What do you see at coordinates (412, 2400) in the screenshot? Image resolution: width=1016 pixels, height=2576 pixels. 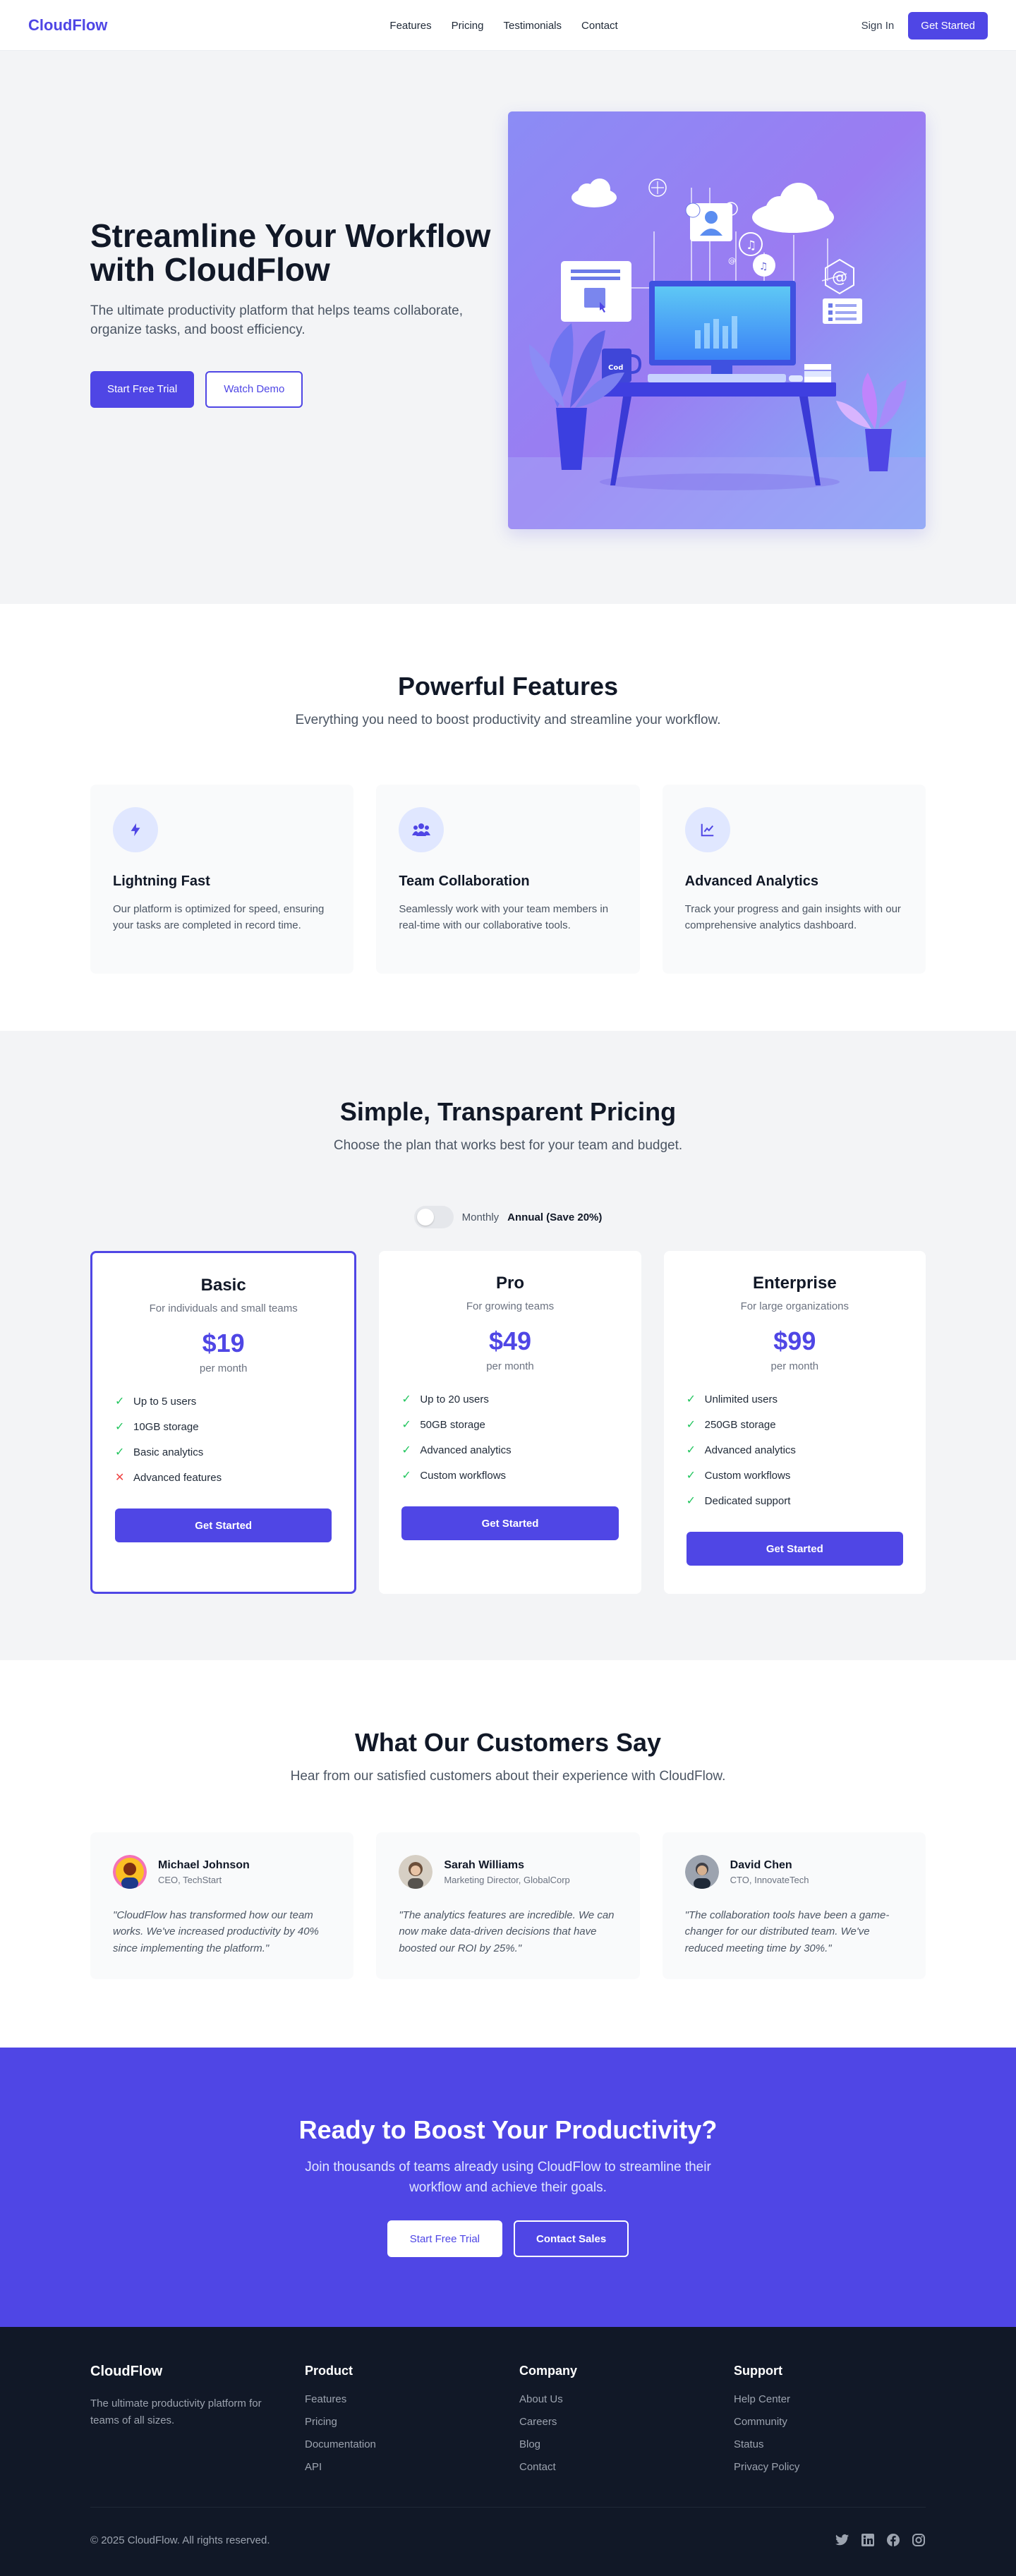 I see `footer-link: Features` at bounding box center [412, 2400].